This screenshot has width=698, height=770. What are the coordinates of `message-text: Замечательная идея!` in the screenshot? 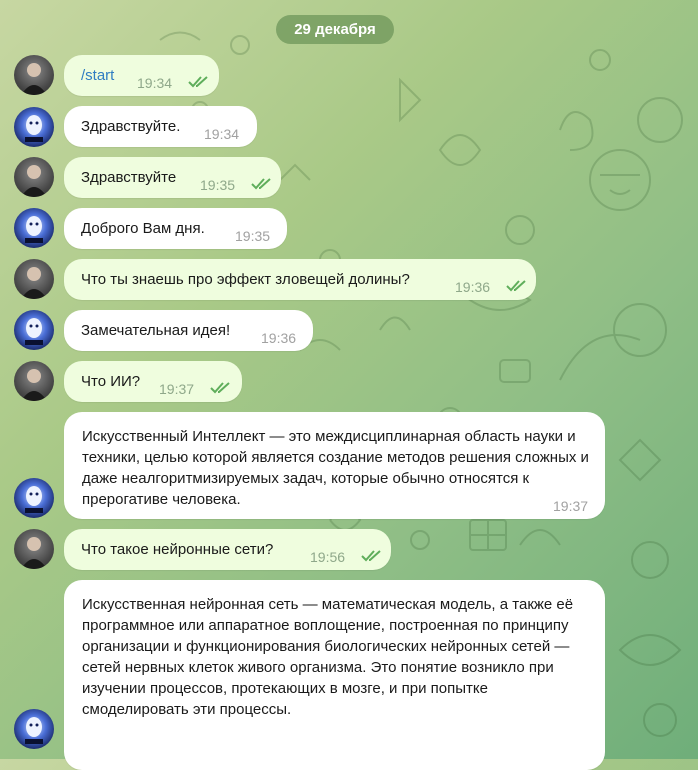 It's located at (156, 330).